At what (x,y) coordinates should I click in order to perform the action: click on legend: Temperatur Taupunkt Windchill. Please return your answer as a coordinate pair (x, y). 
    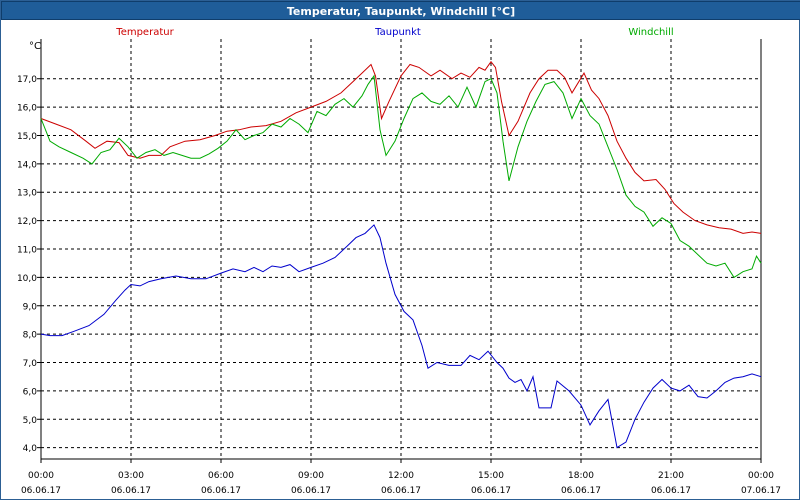
    Looking at the image, I should click on (394, 32).